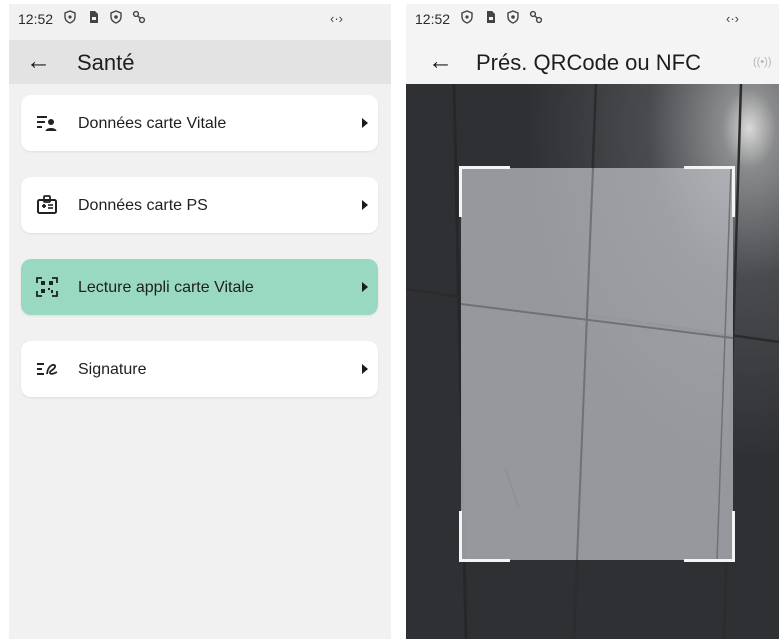 Image resolution: width=779 pixels, height=639 pixels. I want to click on page-title: Santé, so click(106, 62).